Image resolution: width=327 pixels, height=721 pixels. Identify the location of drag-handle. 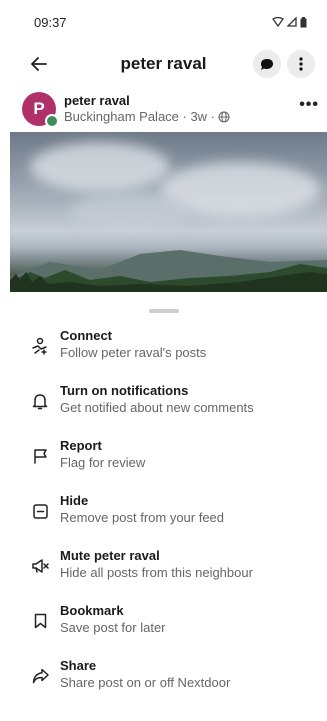
(163, 311).